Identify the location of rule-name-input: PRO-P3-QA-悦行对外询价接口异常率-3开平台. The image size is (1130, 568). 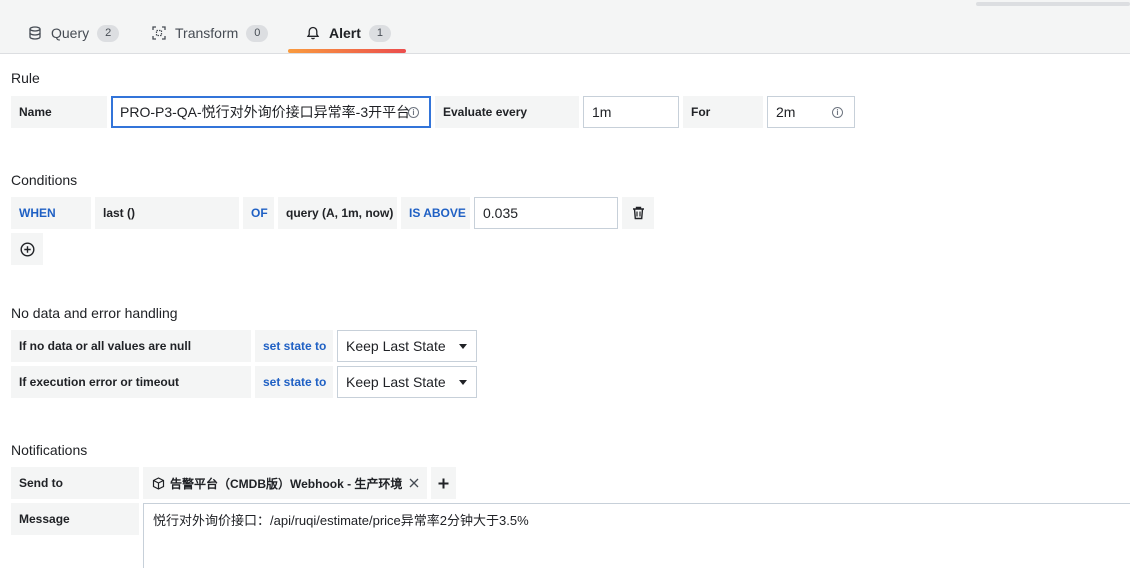
(271, 112).